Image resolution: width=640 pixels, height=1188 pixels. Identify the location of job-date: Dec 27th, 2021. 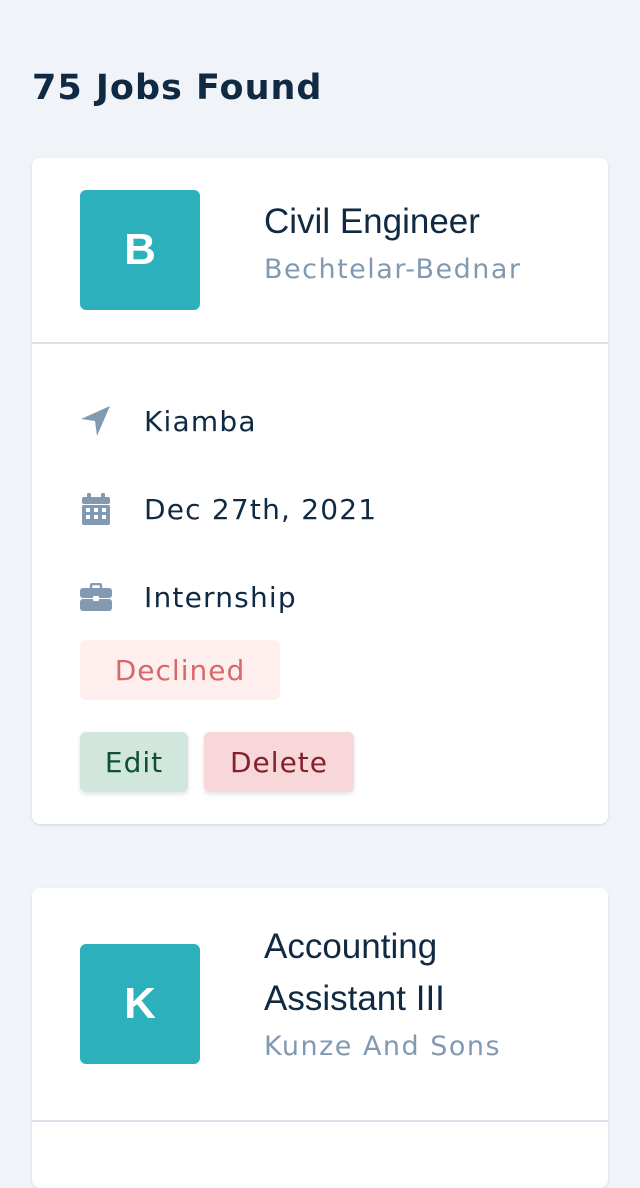
(228, 509).